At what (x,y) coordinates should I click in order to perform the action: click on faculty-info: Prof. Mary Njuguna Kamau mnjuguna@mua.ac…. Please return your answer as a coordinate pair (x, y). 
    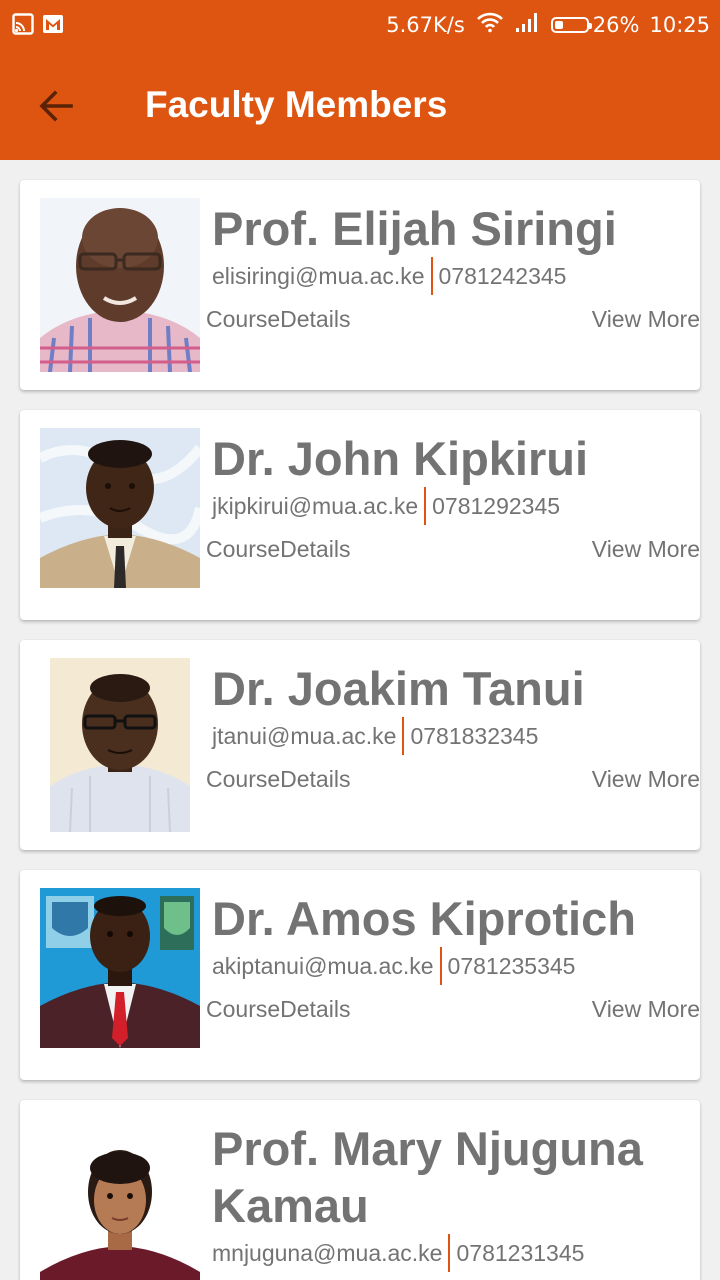
    Looking at the image, I should click on (453, 1190).